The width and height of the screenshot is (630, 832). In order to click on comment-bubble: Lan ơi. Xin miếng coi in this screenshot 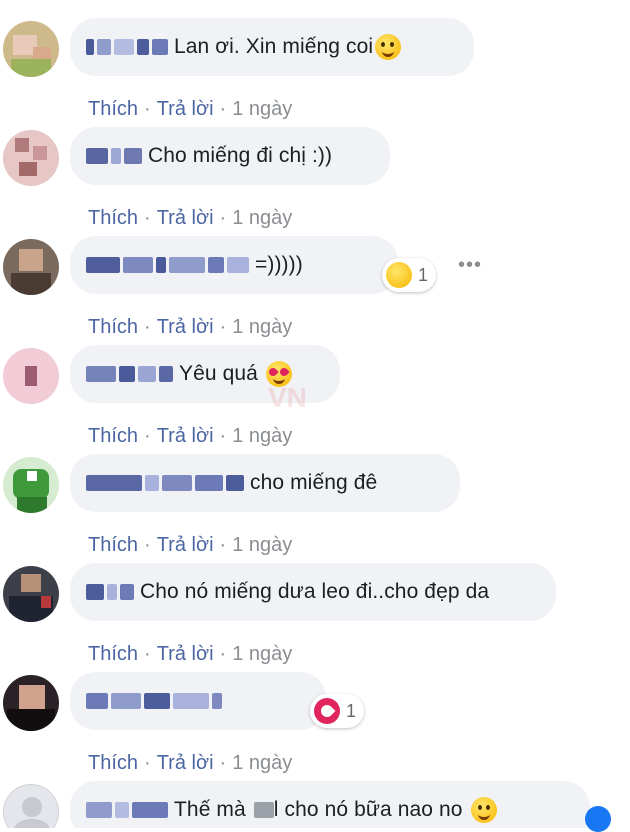, I will do `click(272, 47)`.